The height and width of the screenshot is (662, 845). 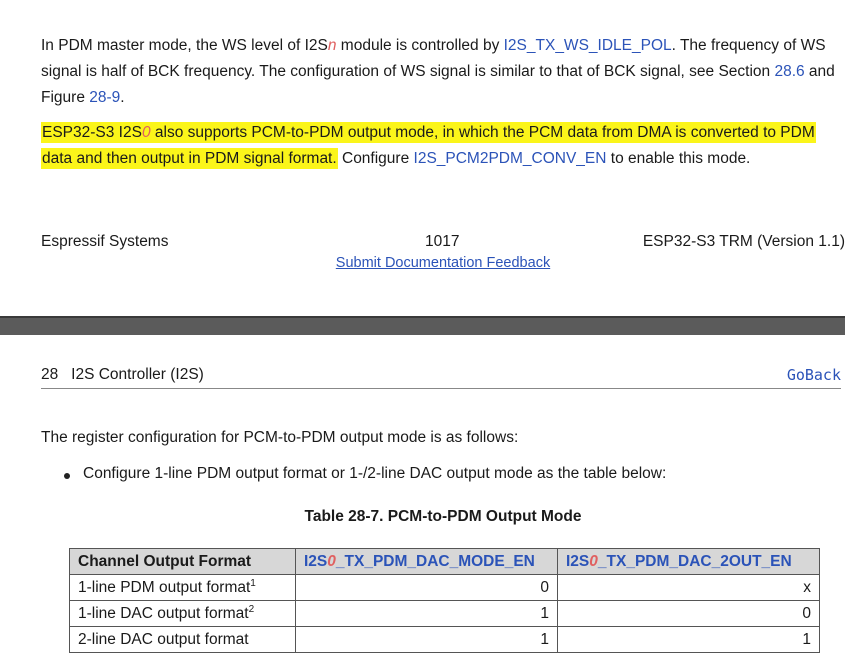 I want to click on cell-out: 1, so click(x=688, y=639).